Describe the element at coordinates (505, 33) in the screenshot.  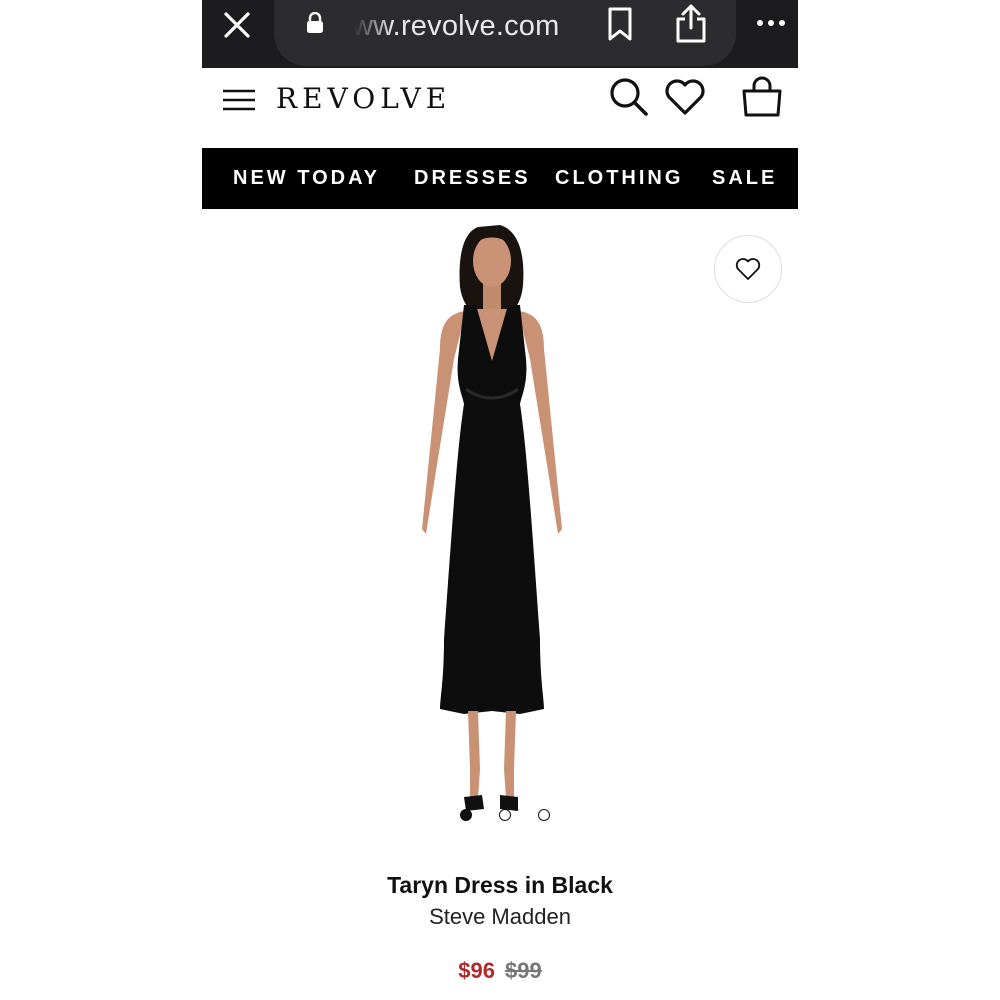
I see `address-bar: ww.revolve.com` at that location.